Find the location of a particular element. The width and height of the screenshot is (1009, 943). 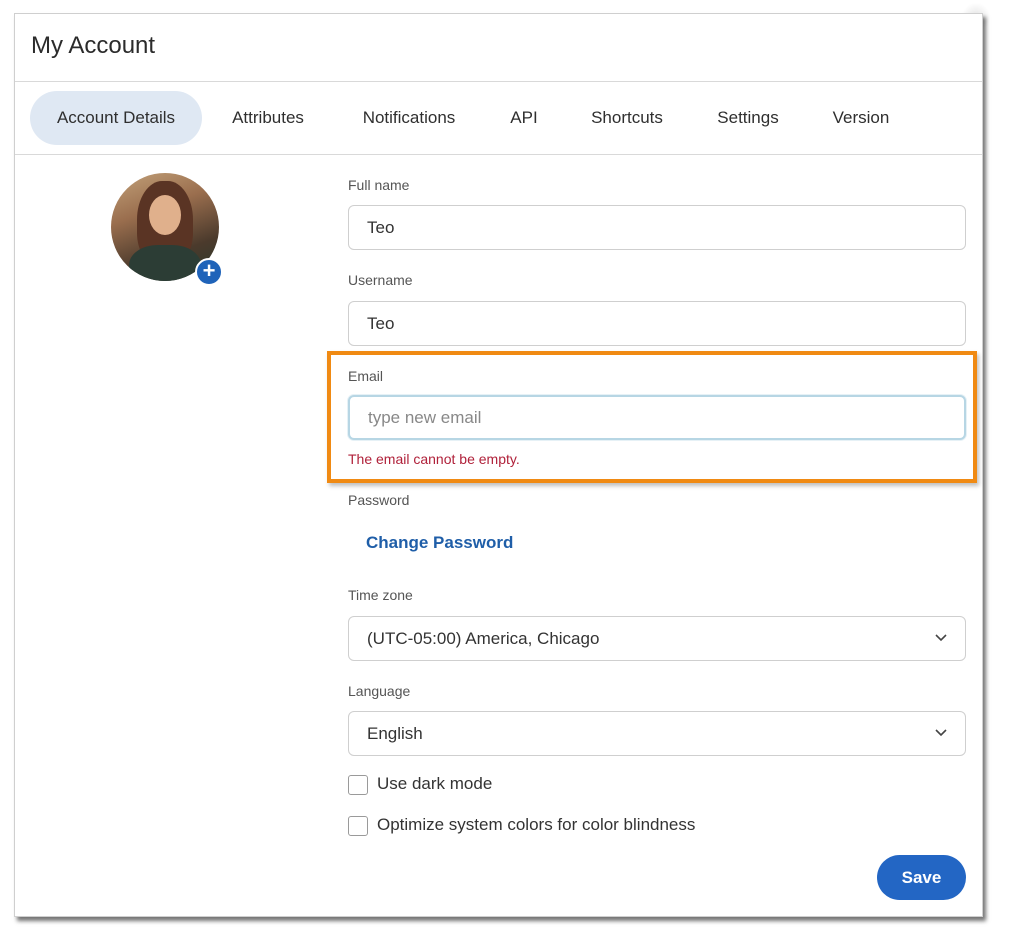

tab-api: API is located at coordinates (524, 118).